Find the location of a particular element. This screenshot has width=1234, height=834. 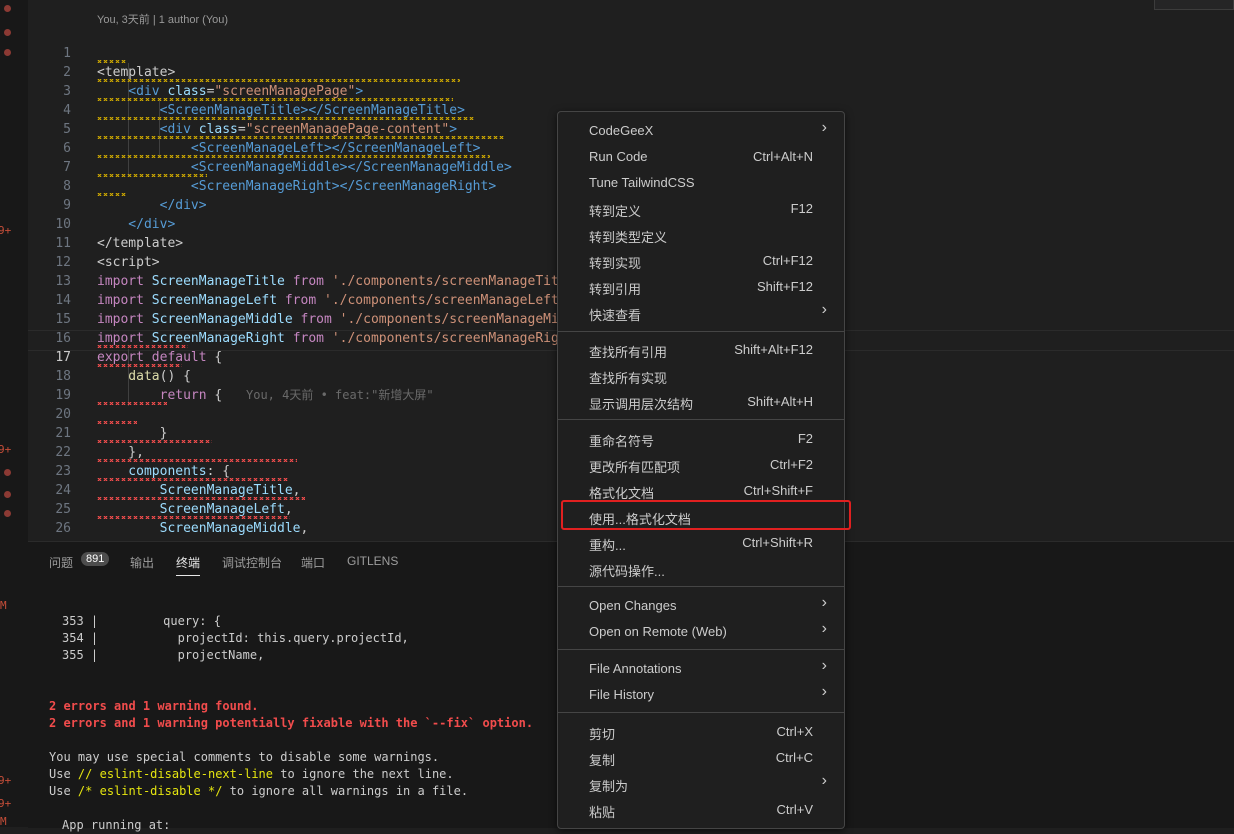

code-line: 4 <div class="screenManagePage-content"> is located at coordinates (242, 109).